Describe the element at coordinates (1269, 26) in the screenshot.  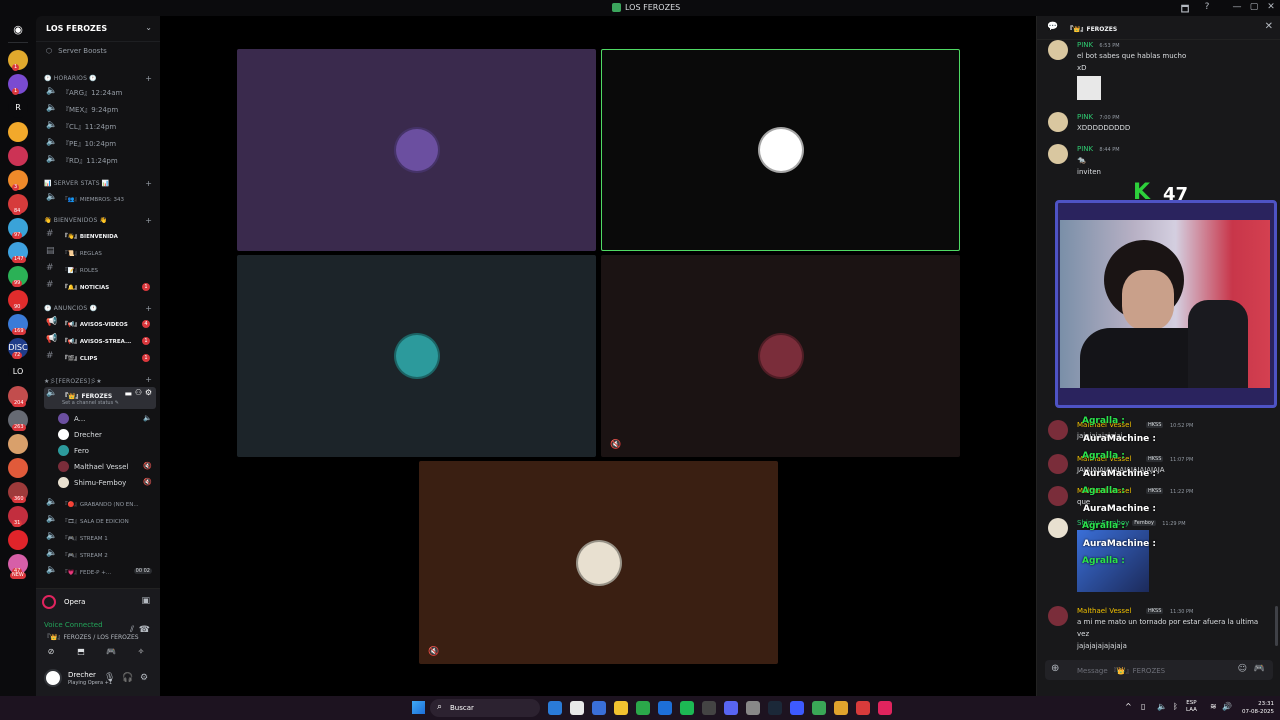
I see `close-icon: ✕` at that location.